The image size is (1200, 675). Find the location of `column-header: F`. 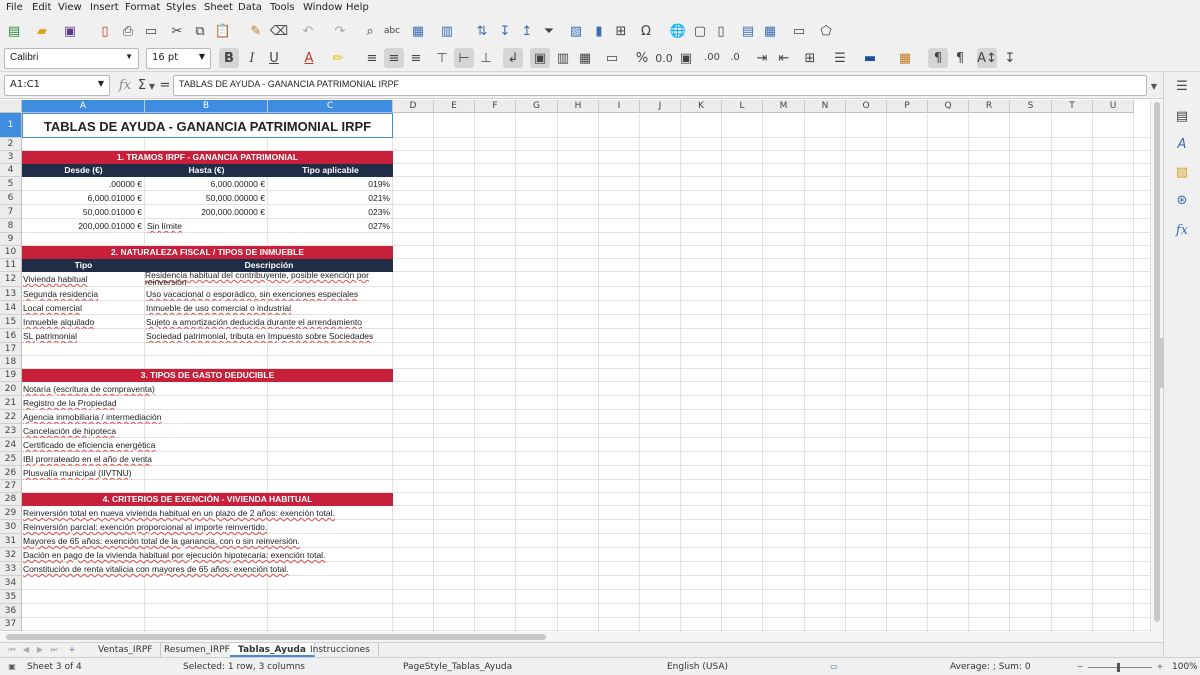

column-header: F is located at coordinates (495, 106).